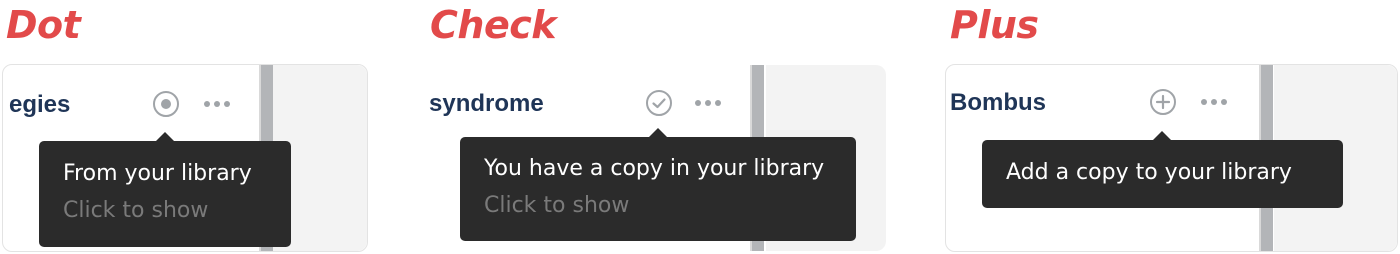  Describe the element at coordinates (166, 104) in the screenshot. I see `dot-circle-icon` at that location.